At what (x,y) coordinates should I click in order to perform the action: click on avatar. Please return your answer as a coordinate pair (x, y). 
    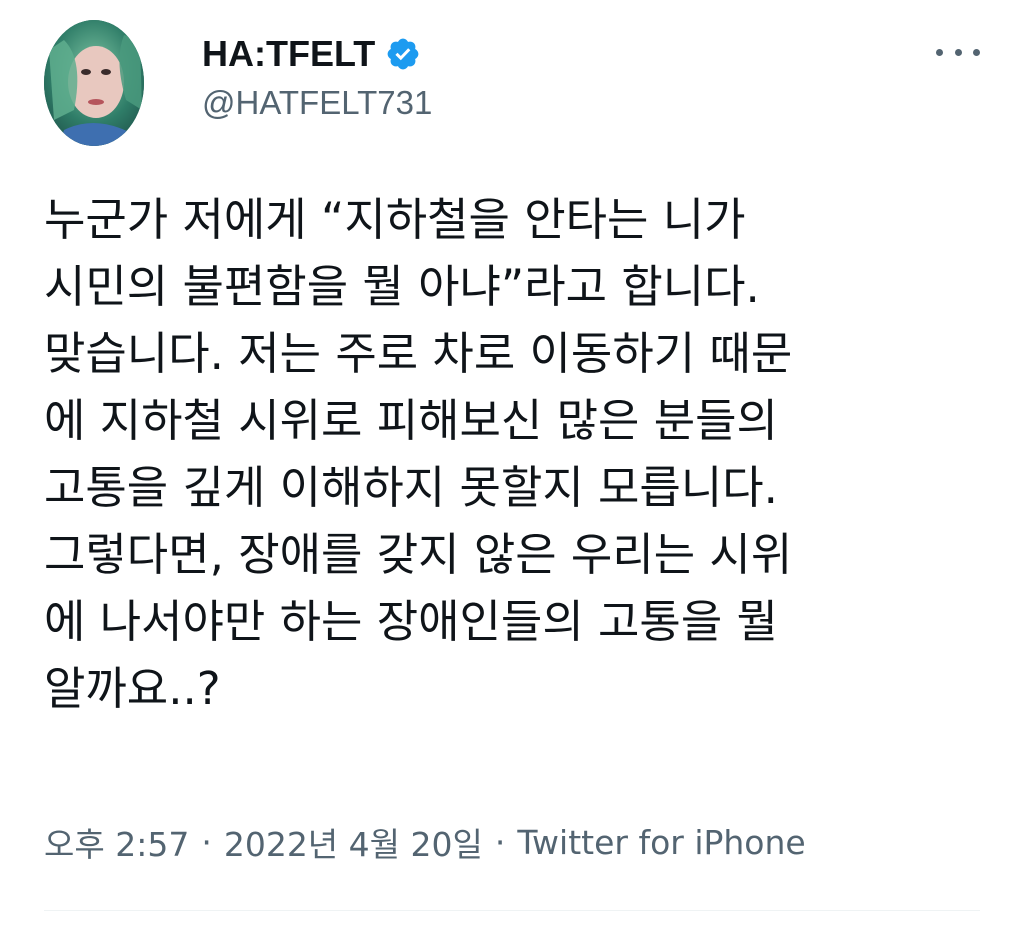
    Looking at the image, I should click on (94, 83).